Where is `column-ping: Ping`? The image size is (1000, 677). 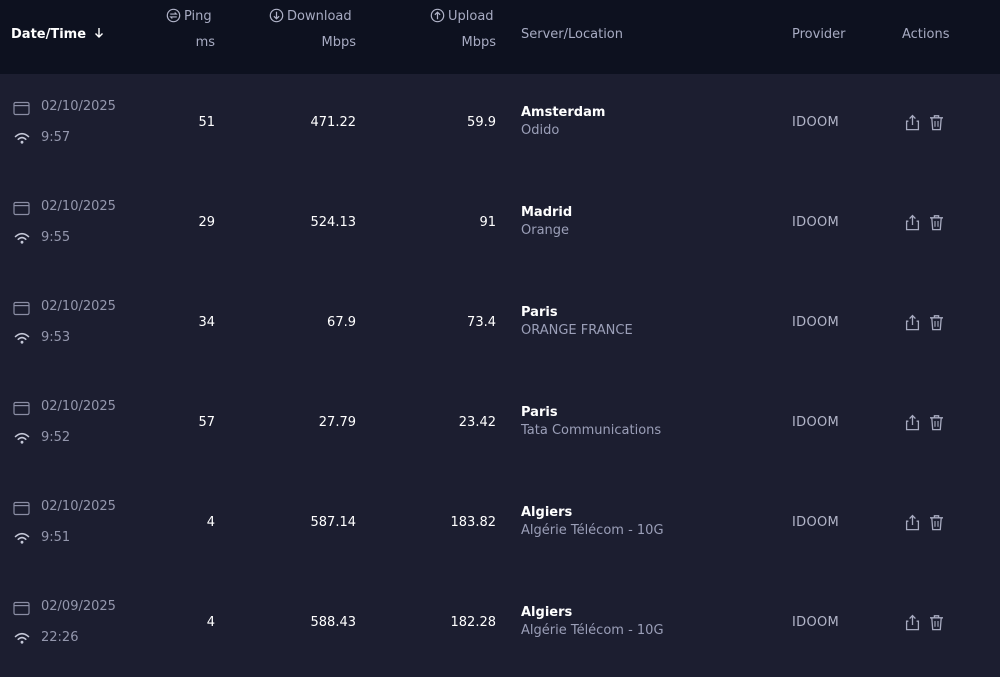 column-ping: Ping is located at coordinates (189, 16).